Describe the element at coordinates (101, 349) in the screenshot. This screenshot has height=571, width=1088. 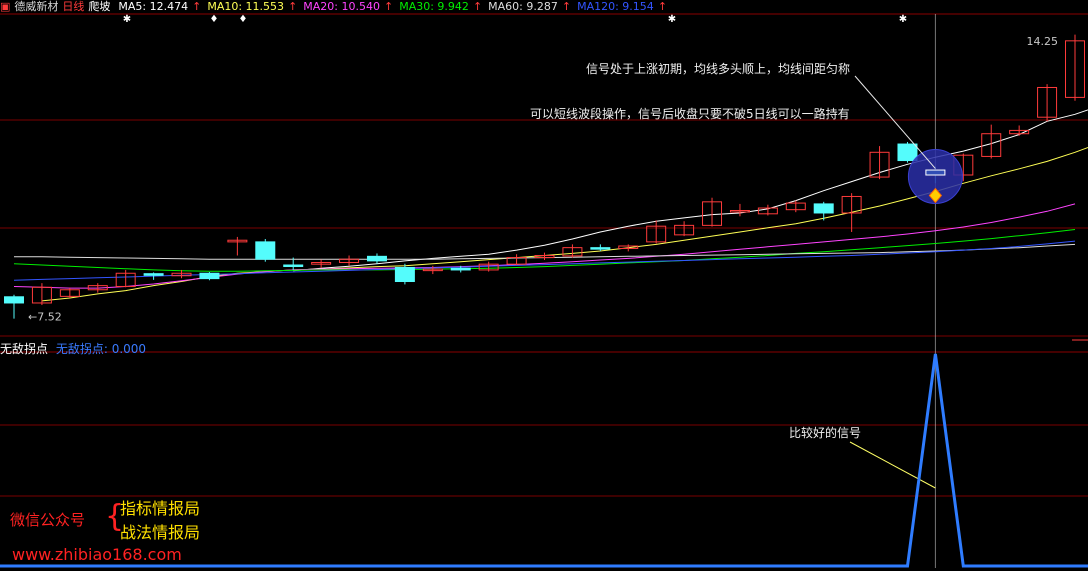
I see `sub-panel-value: 无敌拐点: 0.000` at that location.